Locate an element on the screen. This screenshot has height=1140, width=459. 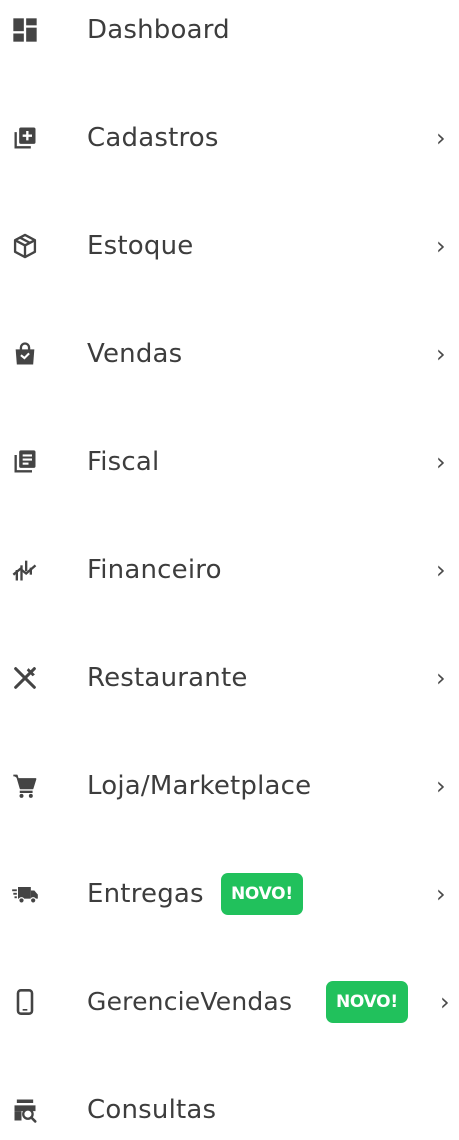
sidebar-item-label: GerencieVendas is located at coordinates (190, 1001).